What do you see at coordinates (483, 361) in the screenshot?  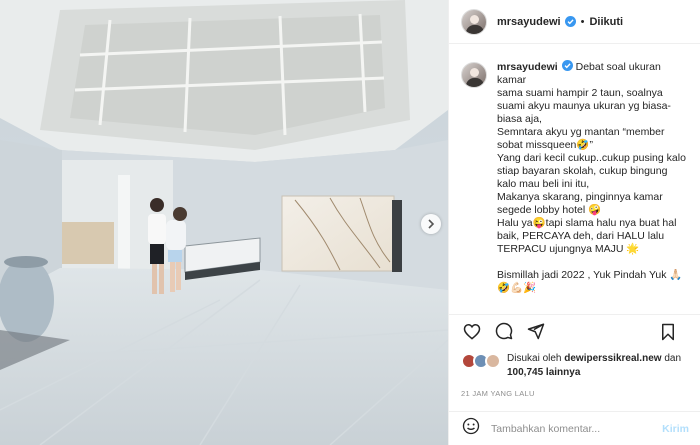 I see `liker-avatars` at bounding box center [483, 361].